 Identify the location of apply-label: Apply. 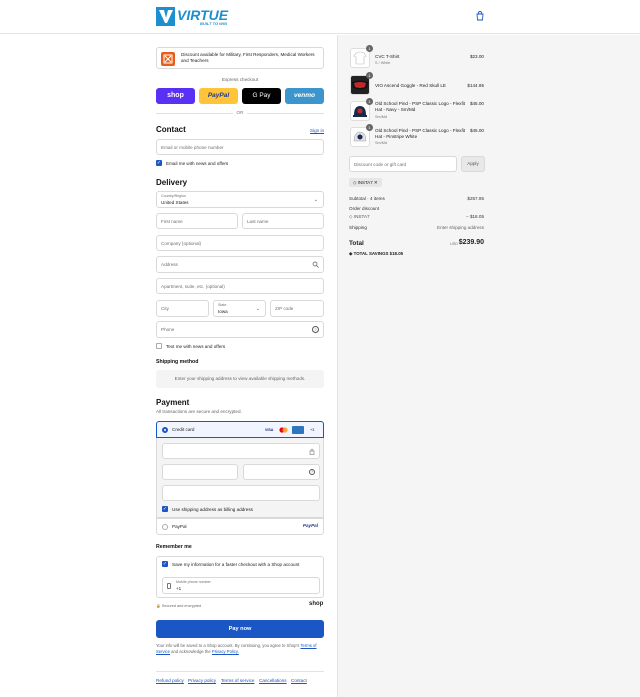
(473, 163).